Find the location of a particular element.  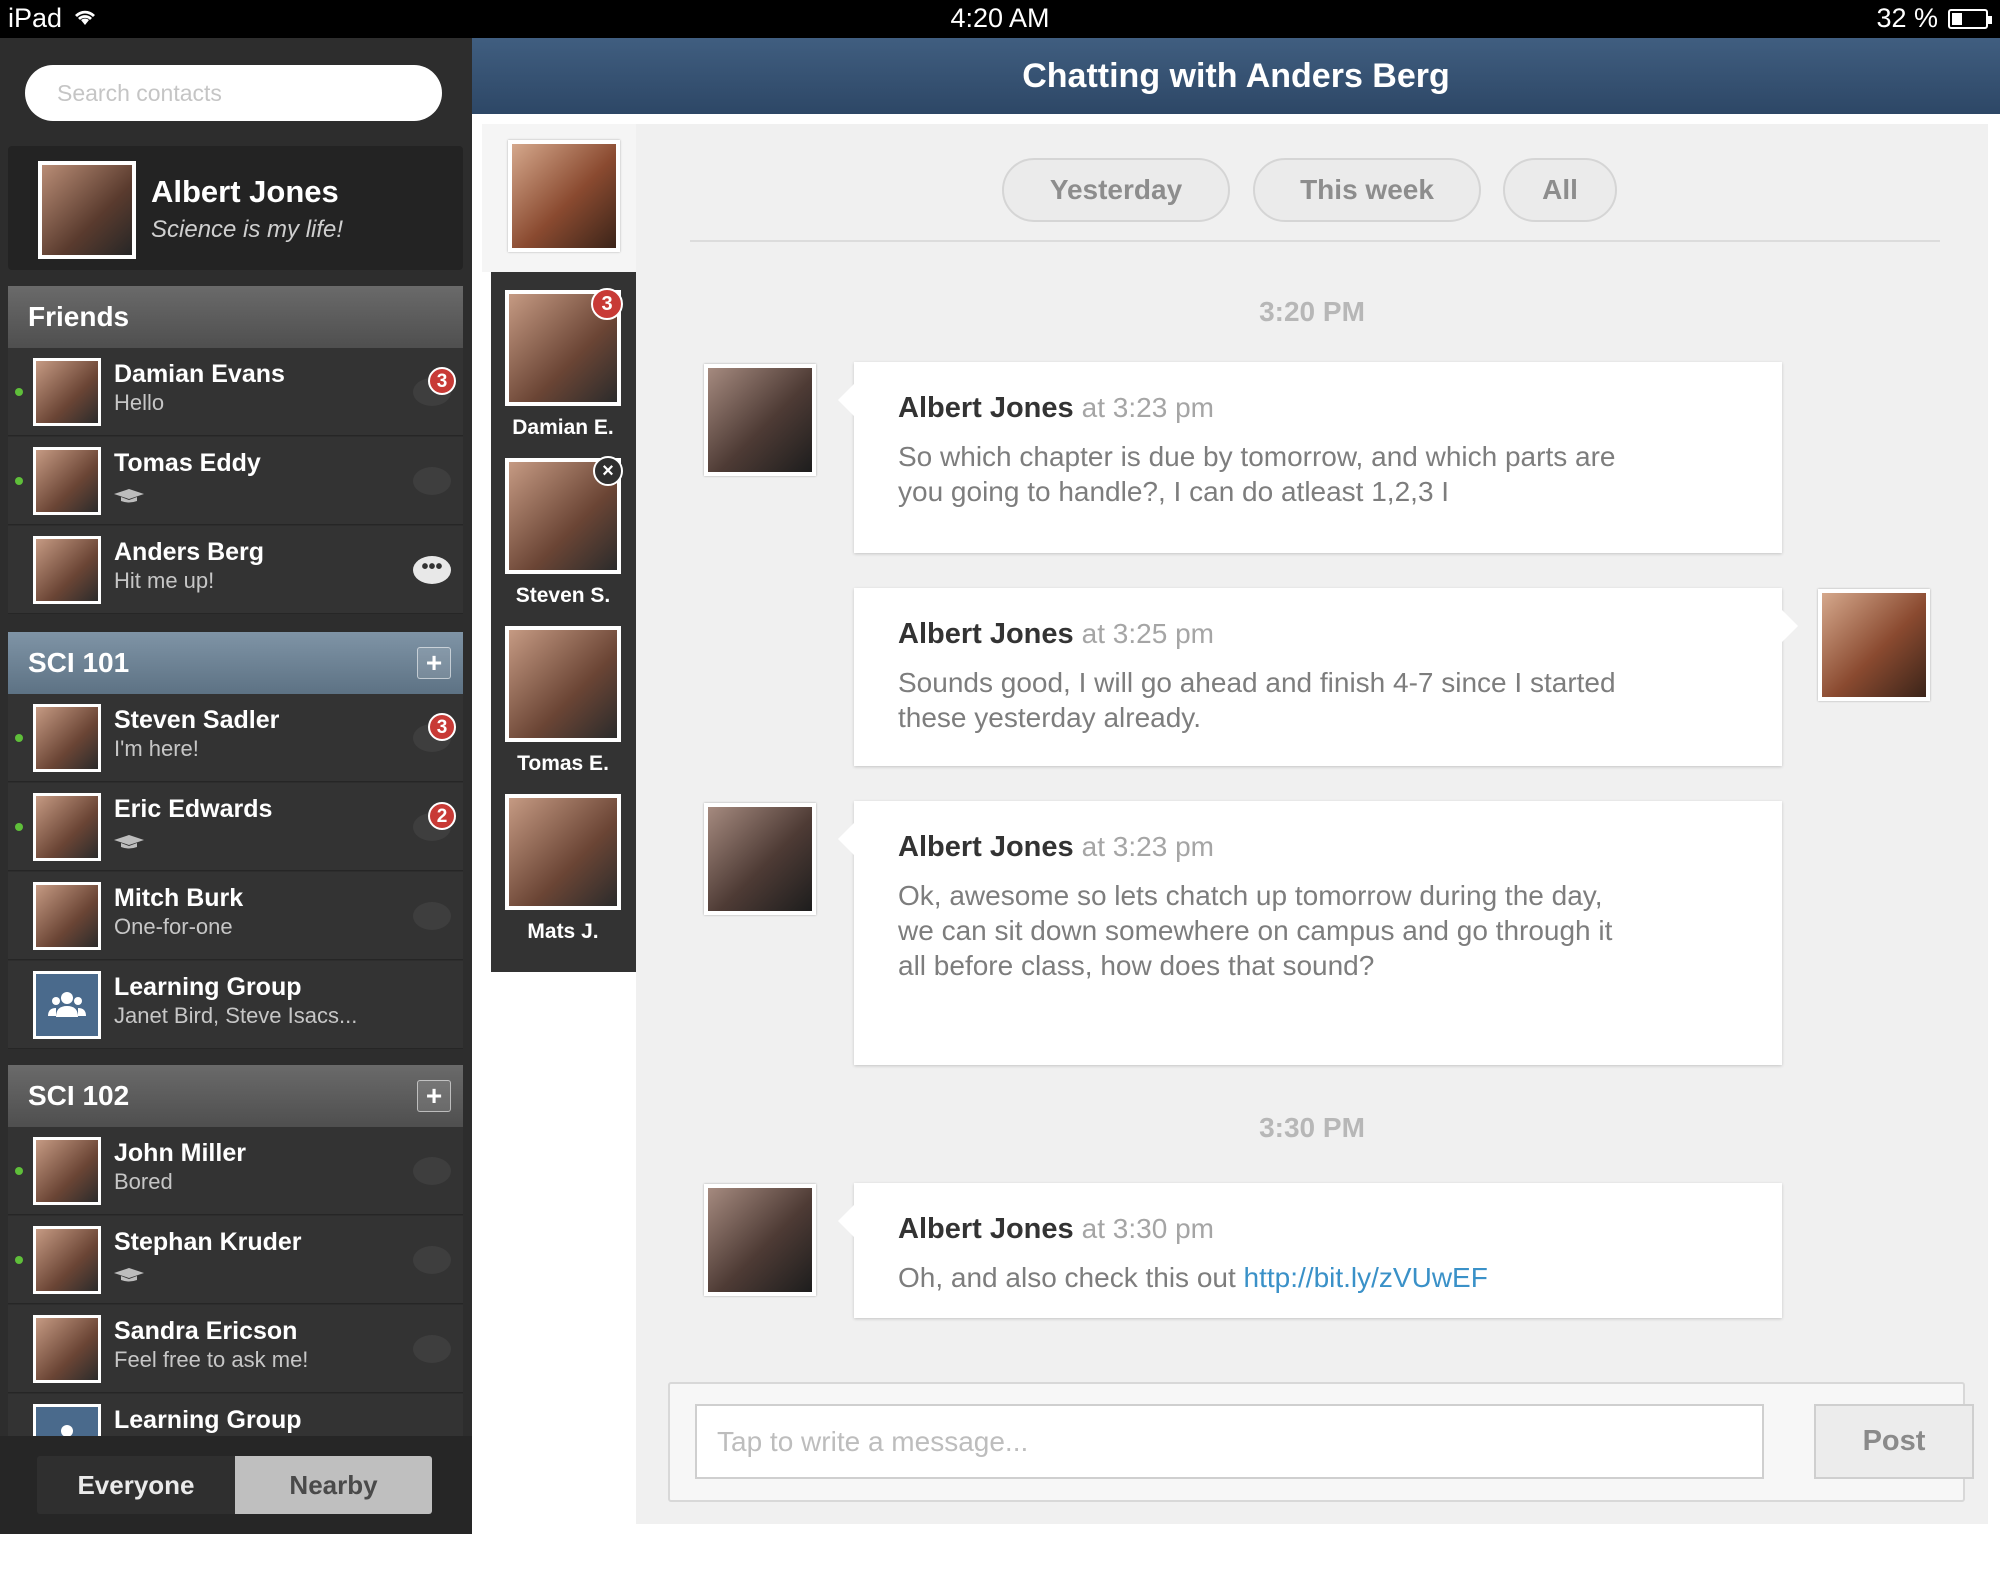

contact-anders-berg: Anders Berg Hit me up! ••• is located at coordinates (235, 570).